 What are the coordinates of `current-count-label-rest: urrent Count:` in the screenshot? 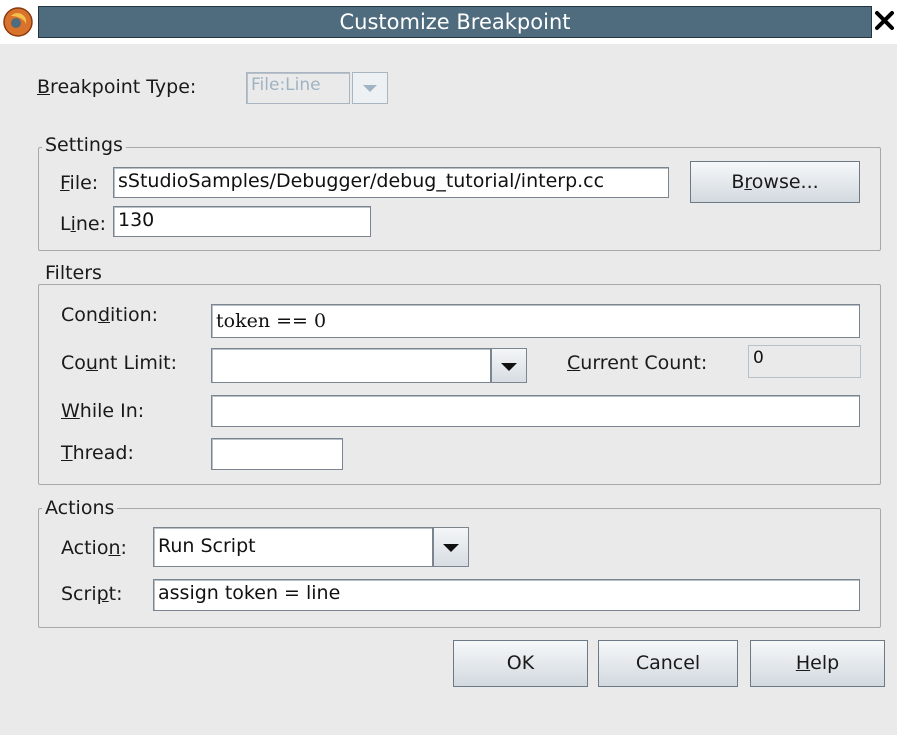 It's located at (644, 363).